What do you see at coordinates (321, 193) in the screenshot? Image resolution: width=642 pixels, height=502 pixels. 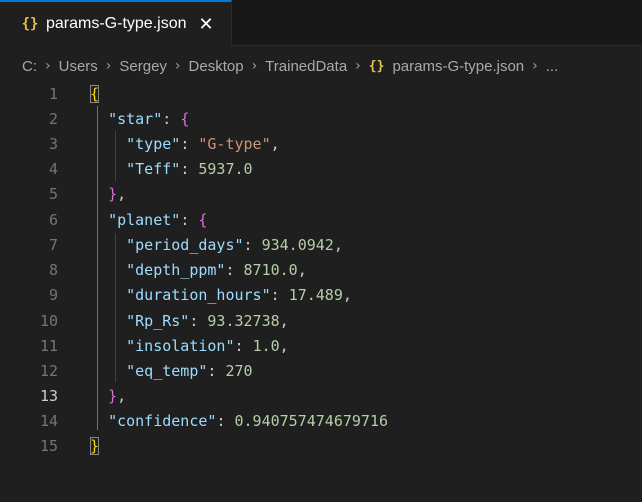 I see `code-line: 5 },` at bounding box center [321, 193].